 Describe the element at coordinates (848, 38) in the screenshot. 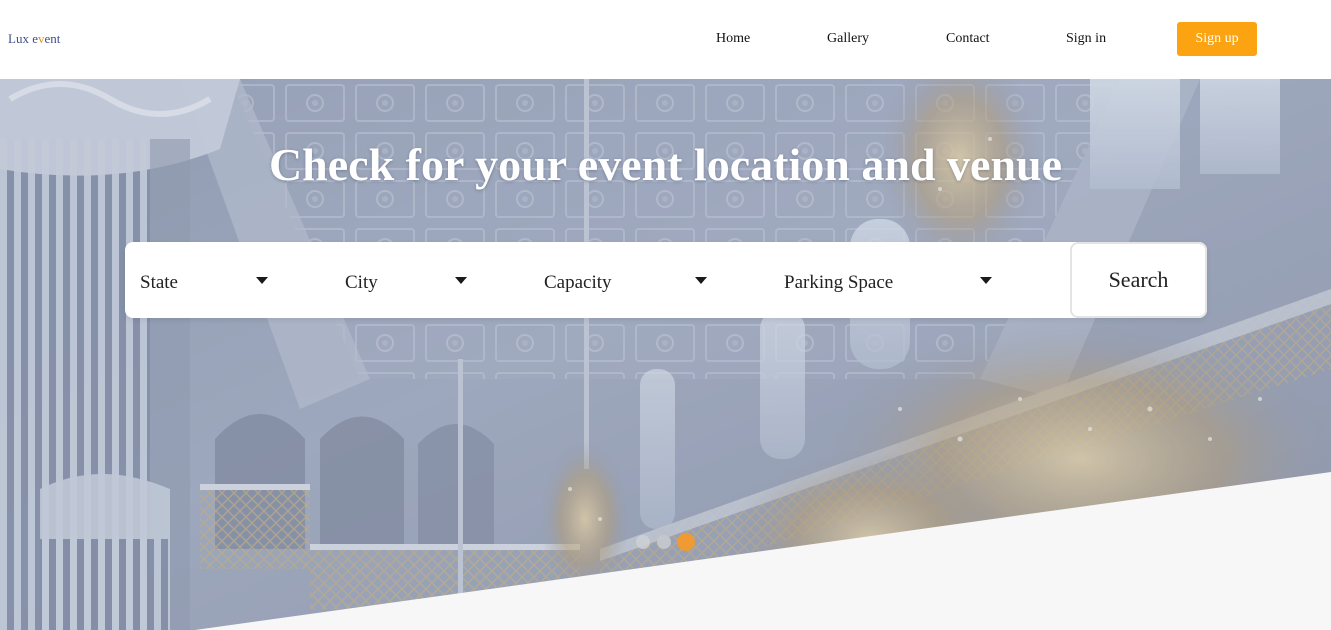

I see `nav-gallery-link: Gallery` at that location.